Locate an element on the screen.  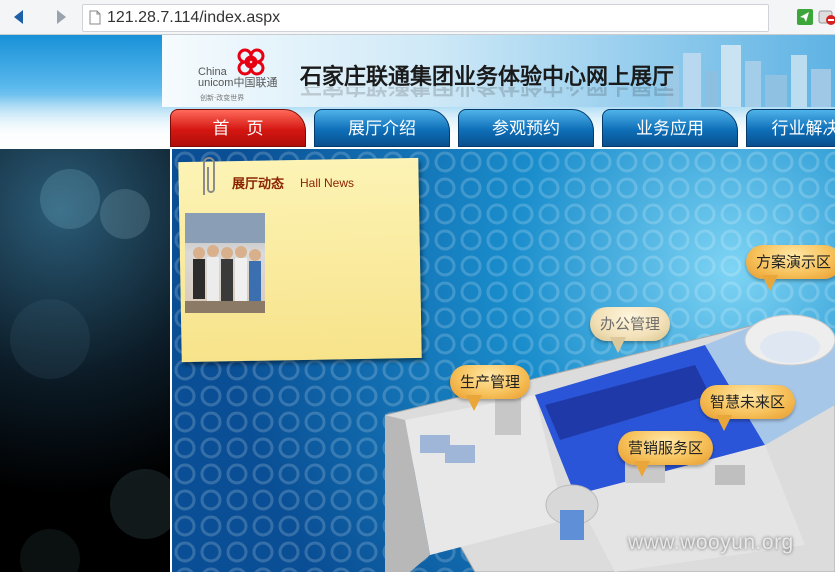
china-unicom-logo: China unicom中国联通 创新·改变世界 is located at coordinates (243, 76).